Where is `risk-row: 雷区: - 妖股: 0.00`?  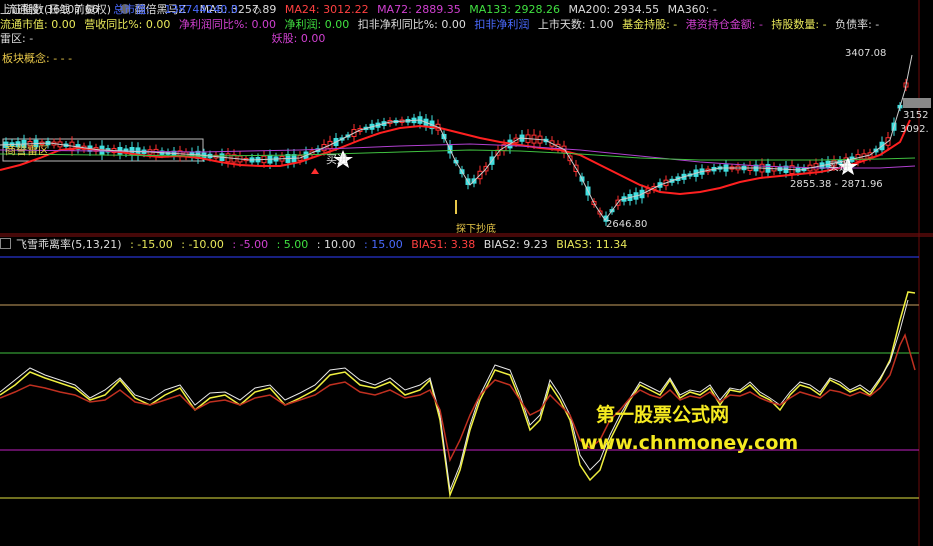 risk-row: 雷区: - 妖股: 0.00 is located at coordinates (165, 38).